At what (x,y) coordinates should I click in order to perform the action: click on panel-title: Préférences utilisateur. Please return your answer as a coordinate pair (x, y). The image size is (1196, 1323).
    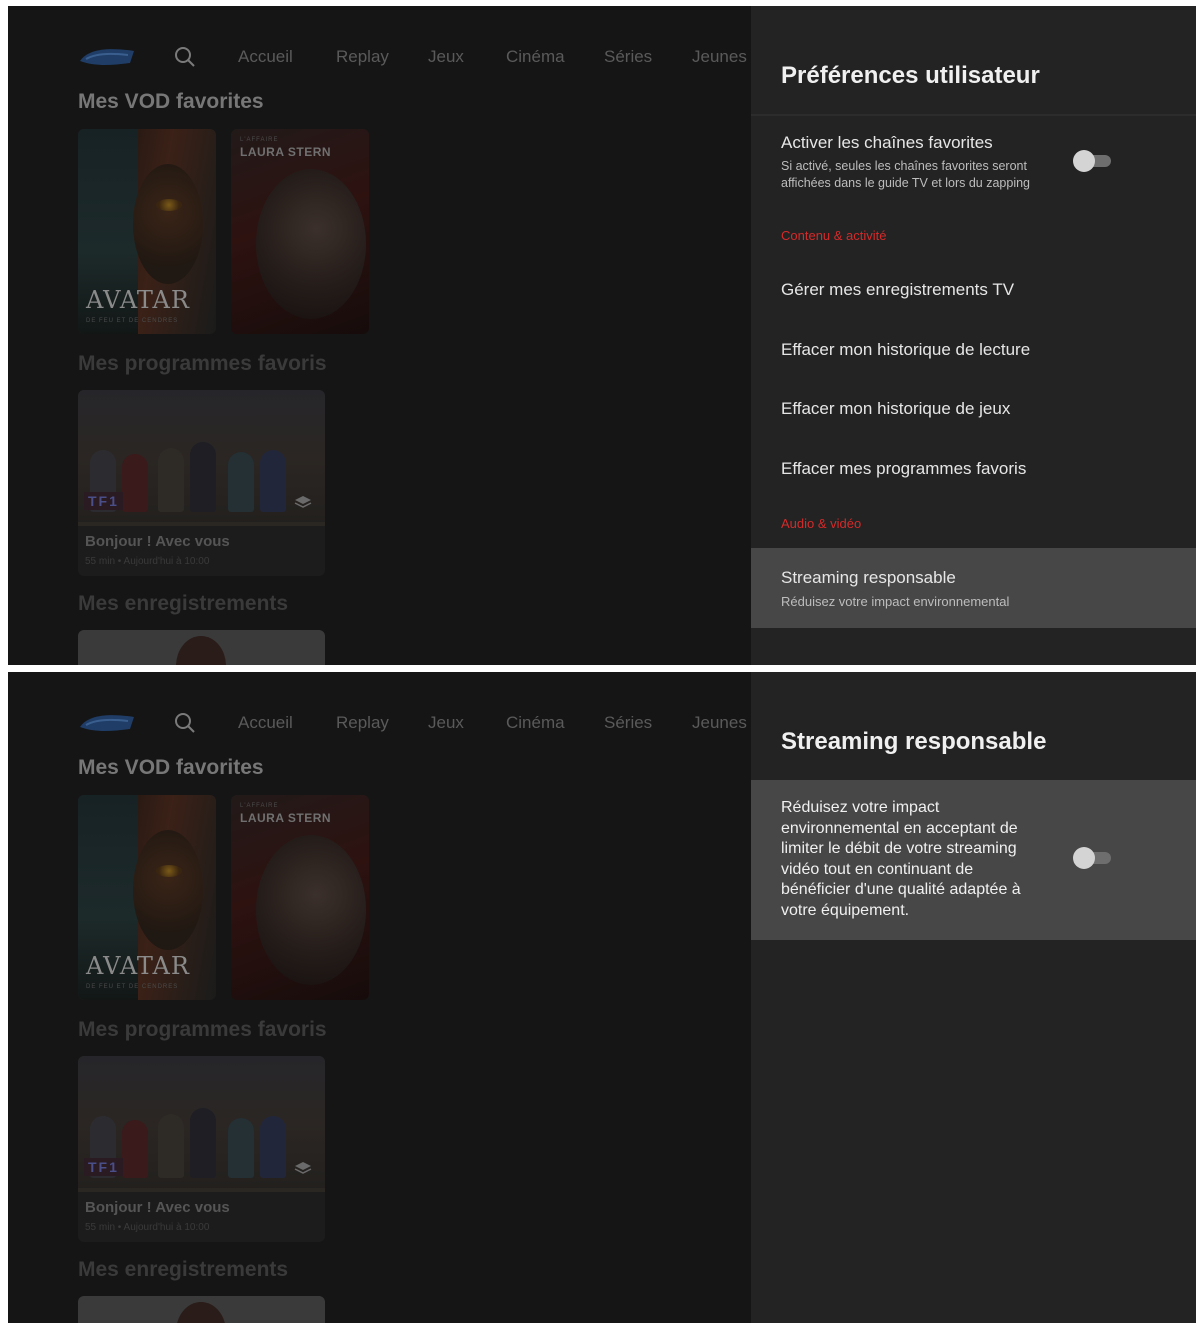
    Looking at the image, I should click on (910, 75).